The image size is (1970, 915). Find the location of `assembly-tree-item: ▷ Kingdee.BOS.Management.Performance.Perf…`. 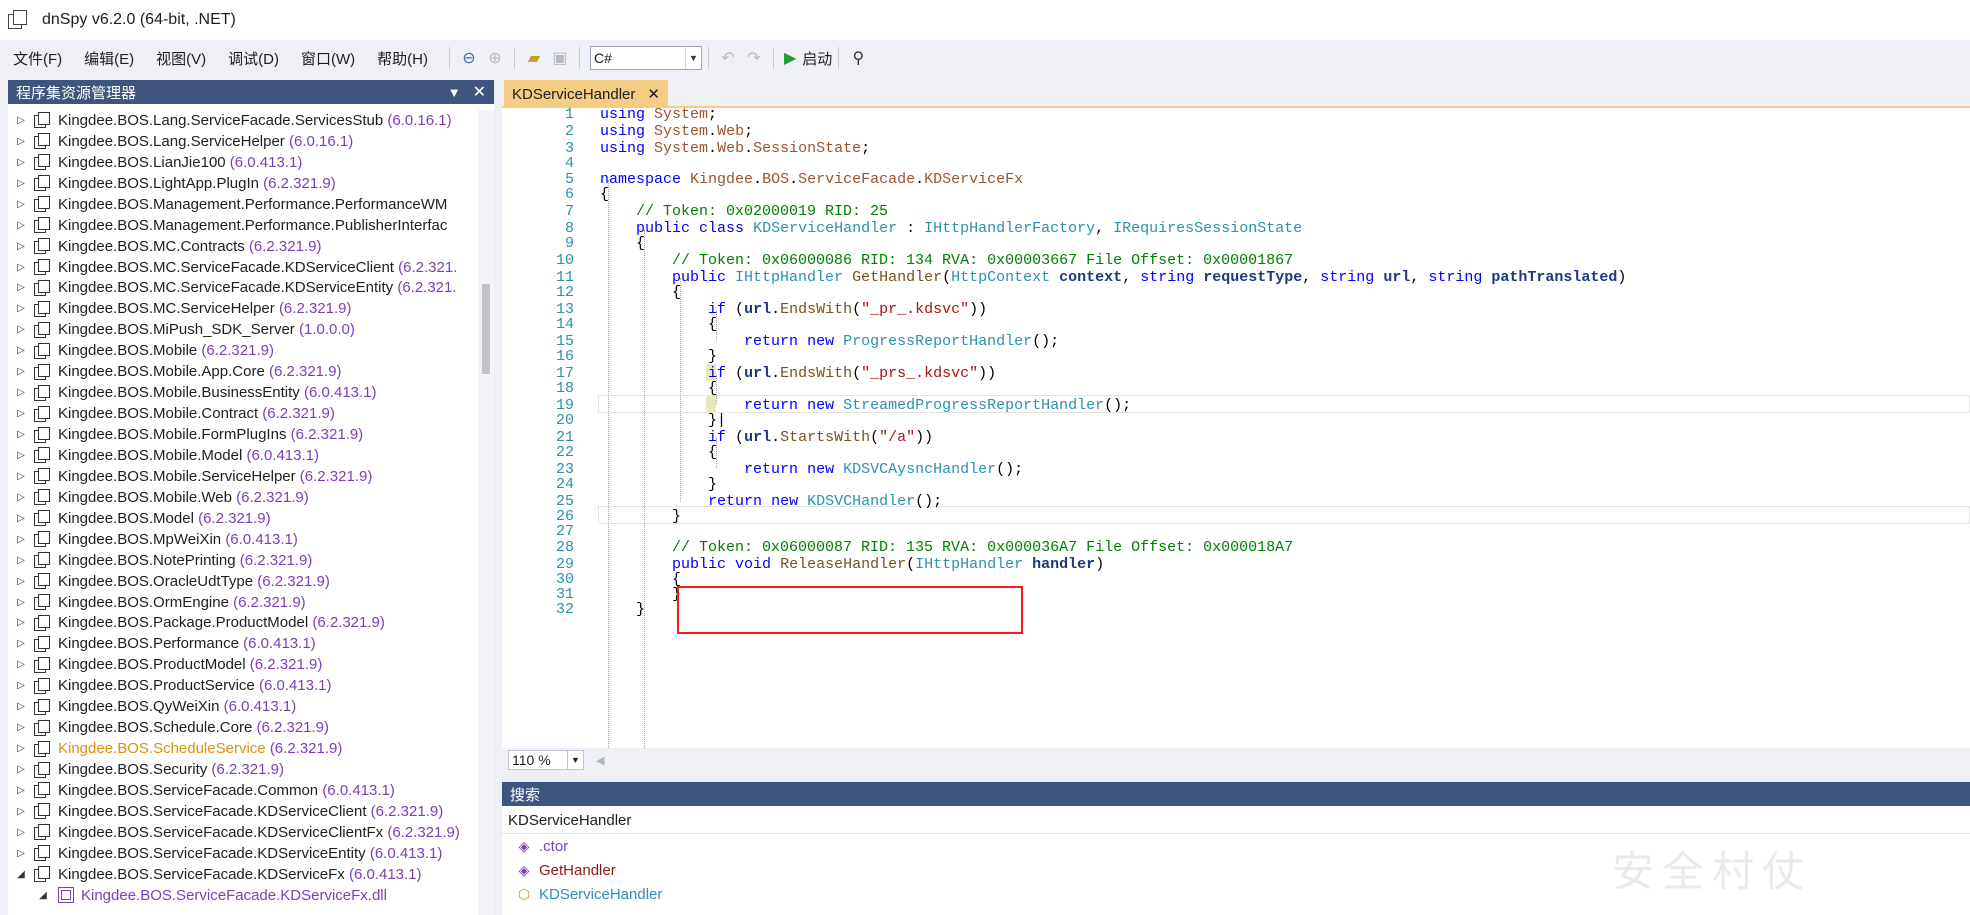

assembly-tree-item: ▷ Kingdee.BOS.Management.Performance.Perf… is located at coordinates (243, 204).